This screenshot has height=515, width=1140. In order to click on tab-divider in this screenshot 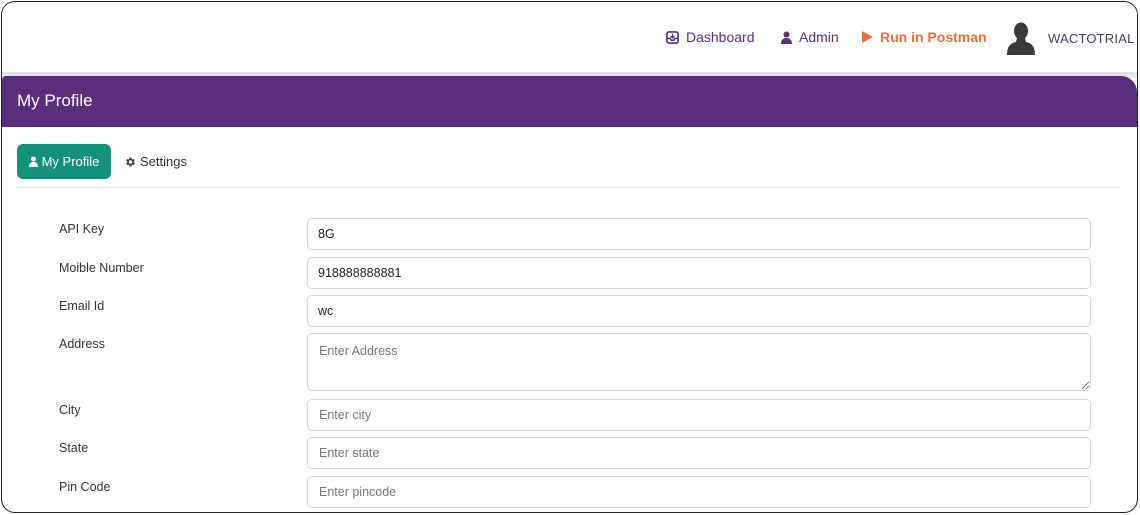, I will do `click(568, 187)`.